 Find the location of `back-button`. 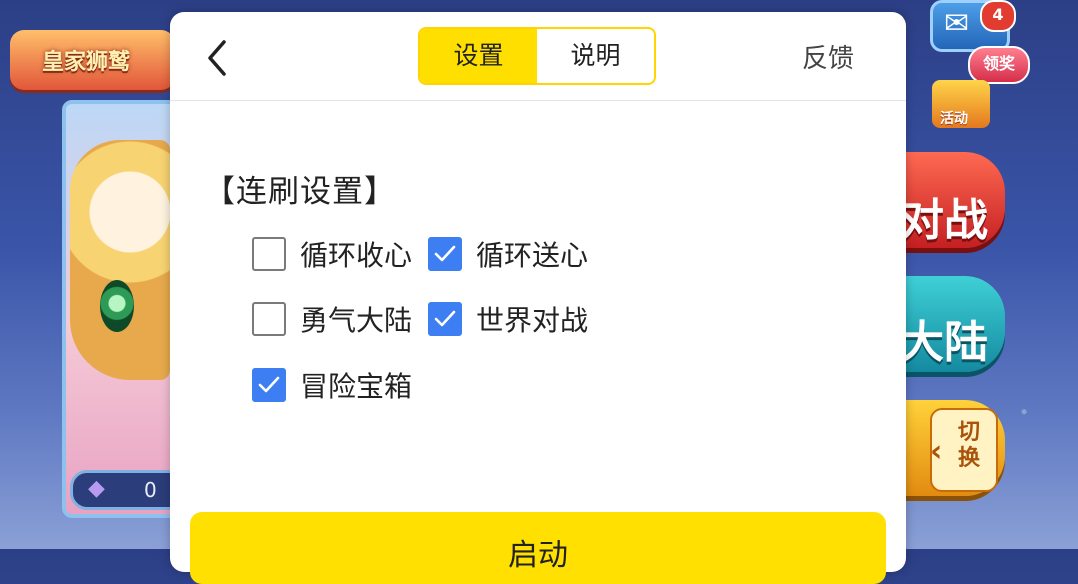

back-button is located at coordinates (218, 58).